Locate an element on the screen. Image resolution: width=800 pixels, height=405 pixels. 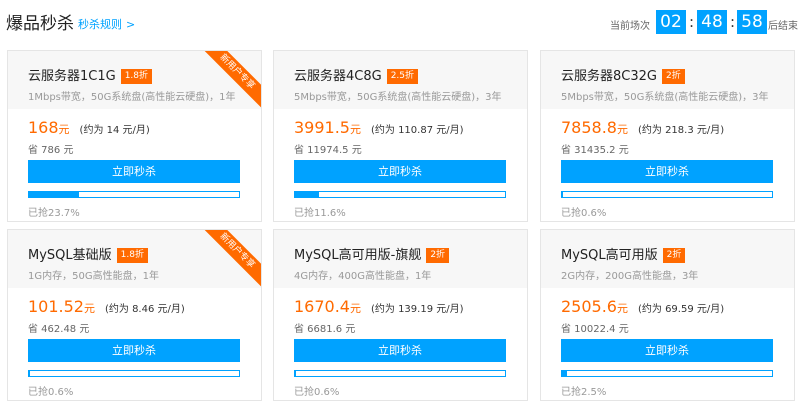
page-title: 爆品秒杀 is located at coordinates (40, 24).